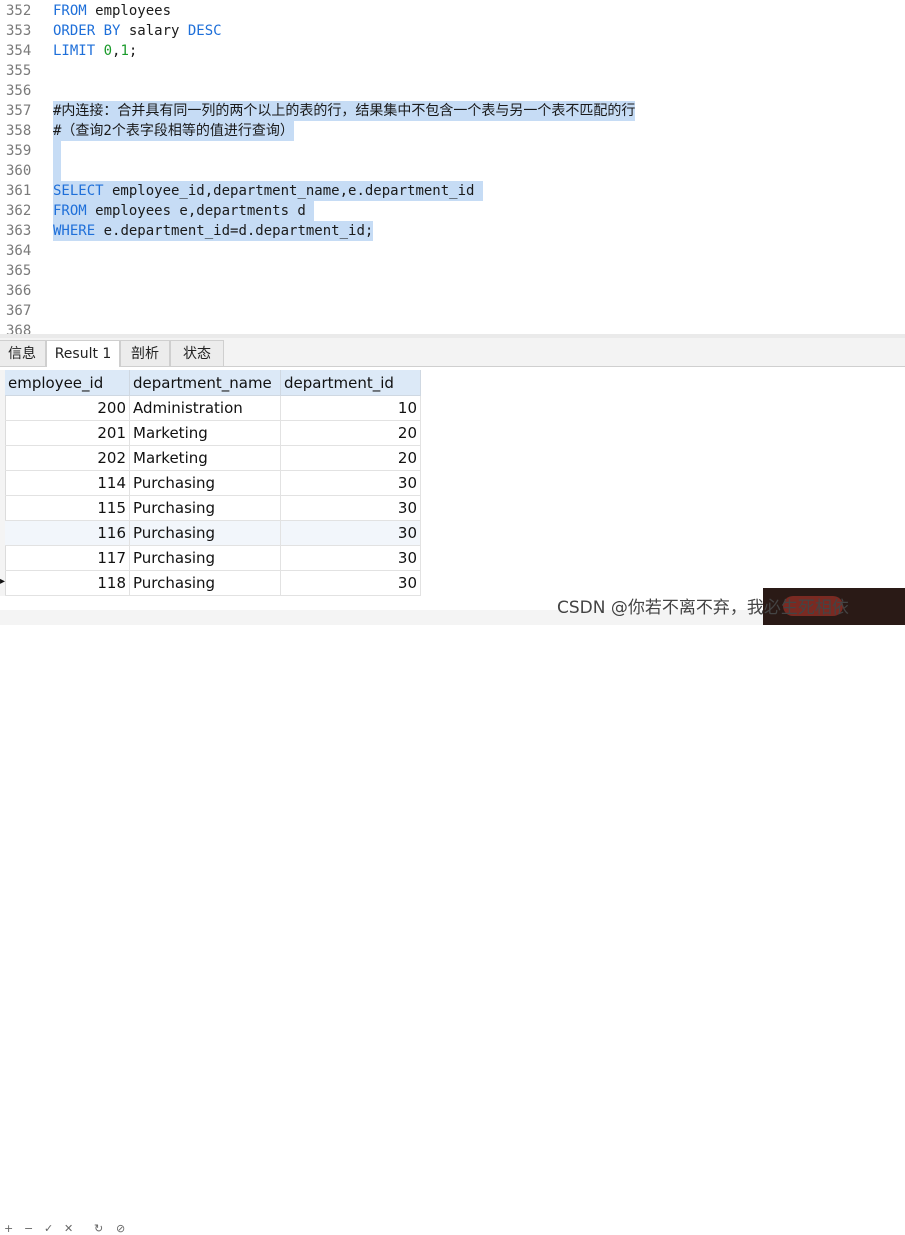 Image resolution: width=905 pixels, height=1235 pixels. Describe the element at coordinates (23, 353) in the screenshot. I see `tab-info: 信息` at that location.